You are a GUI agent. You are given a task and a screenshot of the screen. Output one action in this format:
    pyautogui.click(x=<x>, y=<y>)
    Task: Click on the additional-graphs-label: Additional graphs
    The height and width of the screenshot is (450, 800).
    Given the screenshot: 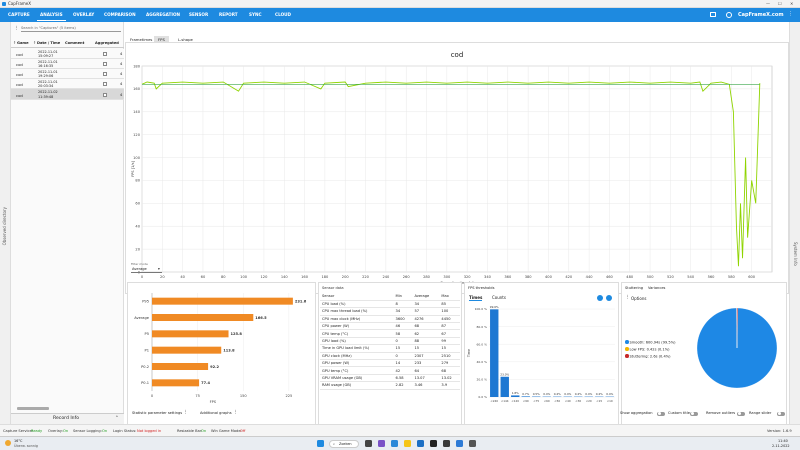 What is the action you would take?
    pyautogui.click(x=216, y=413)
    